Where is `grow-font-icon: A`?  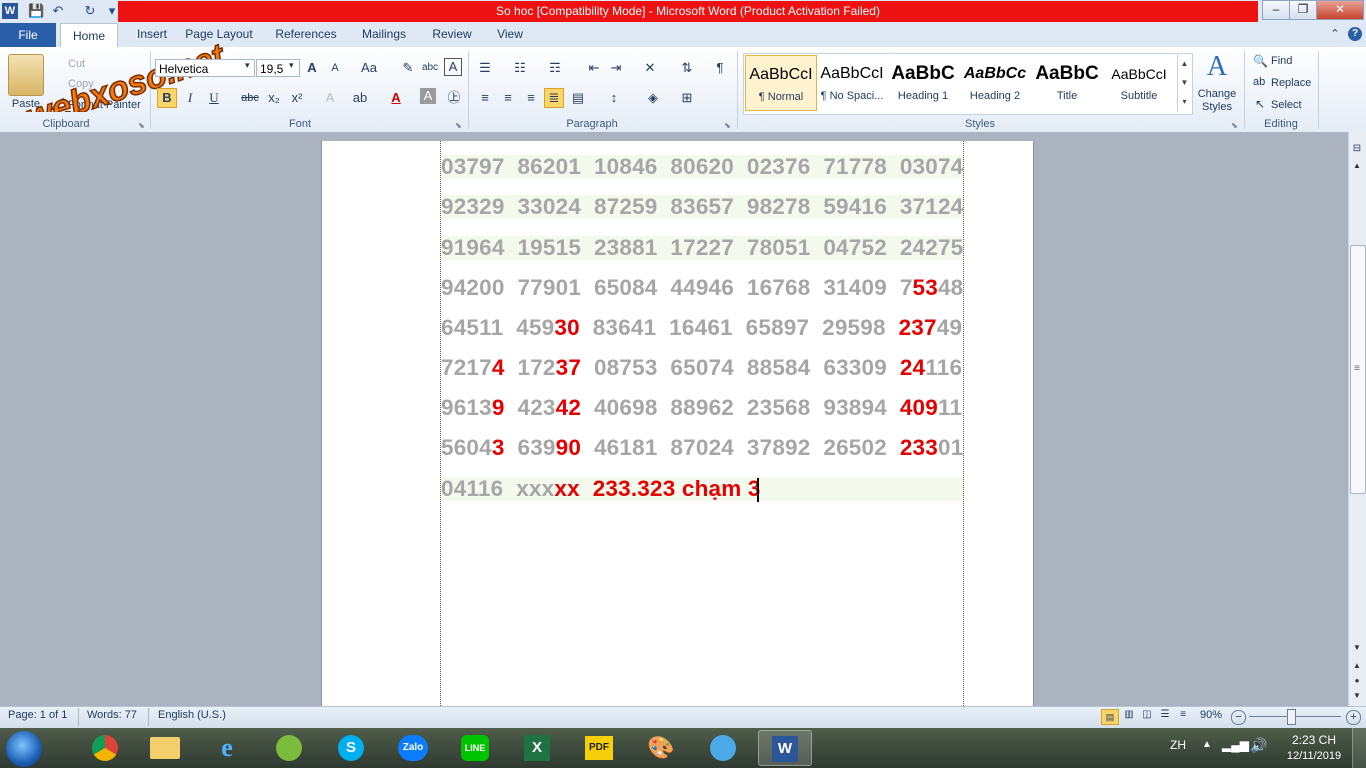
grow-font-icon: A is located at coordinates (312, 68).